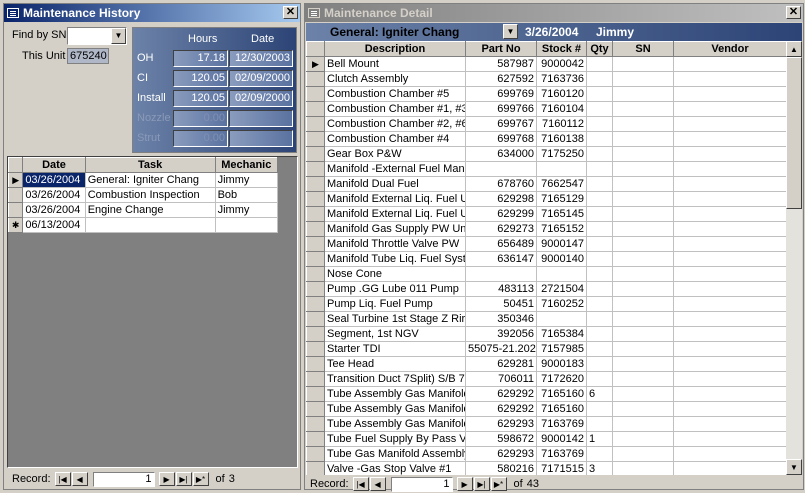  I want to click on detail-part-no-cell: 629293, so click(501, 454).